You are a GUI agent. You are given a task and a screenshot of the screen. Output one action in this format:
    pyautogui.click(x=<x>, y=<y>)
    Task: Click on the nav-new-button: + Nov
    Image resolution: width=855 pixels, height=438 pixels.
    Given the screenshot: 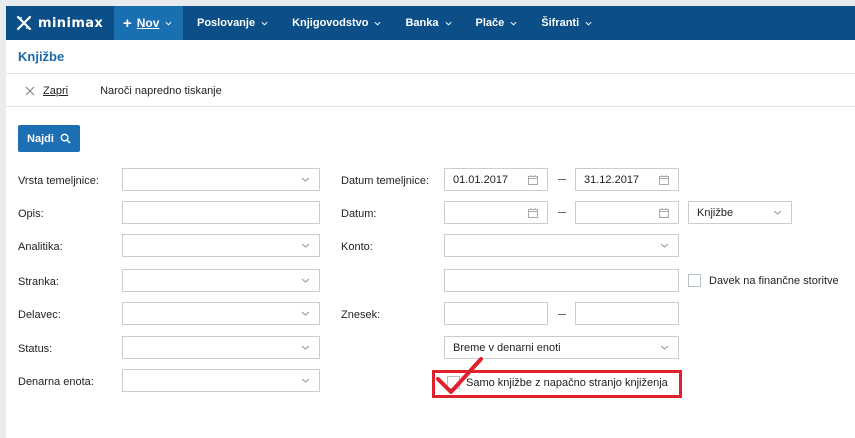 What is the action you would take?
    pyautogui.click(x=148, y=23)
    